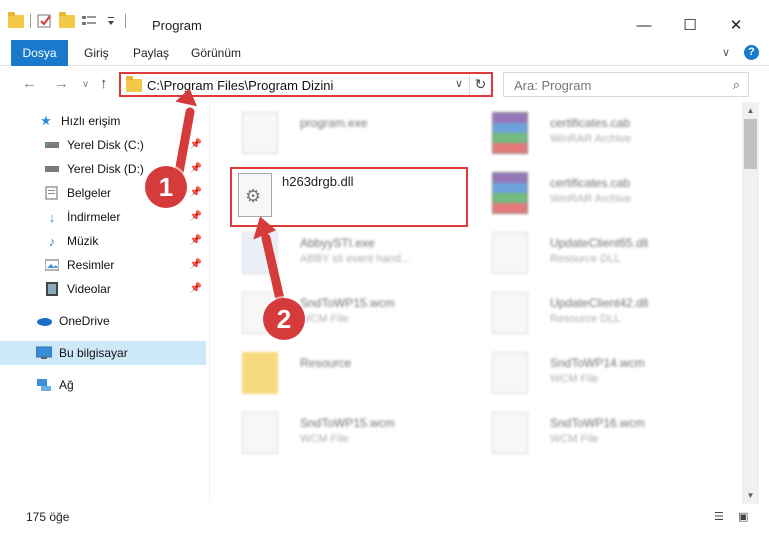  Describe the element at coordinates (589, 374) in the screenshot. I see `file-item: SndToWP14.wcm WCM File` at that location.